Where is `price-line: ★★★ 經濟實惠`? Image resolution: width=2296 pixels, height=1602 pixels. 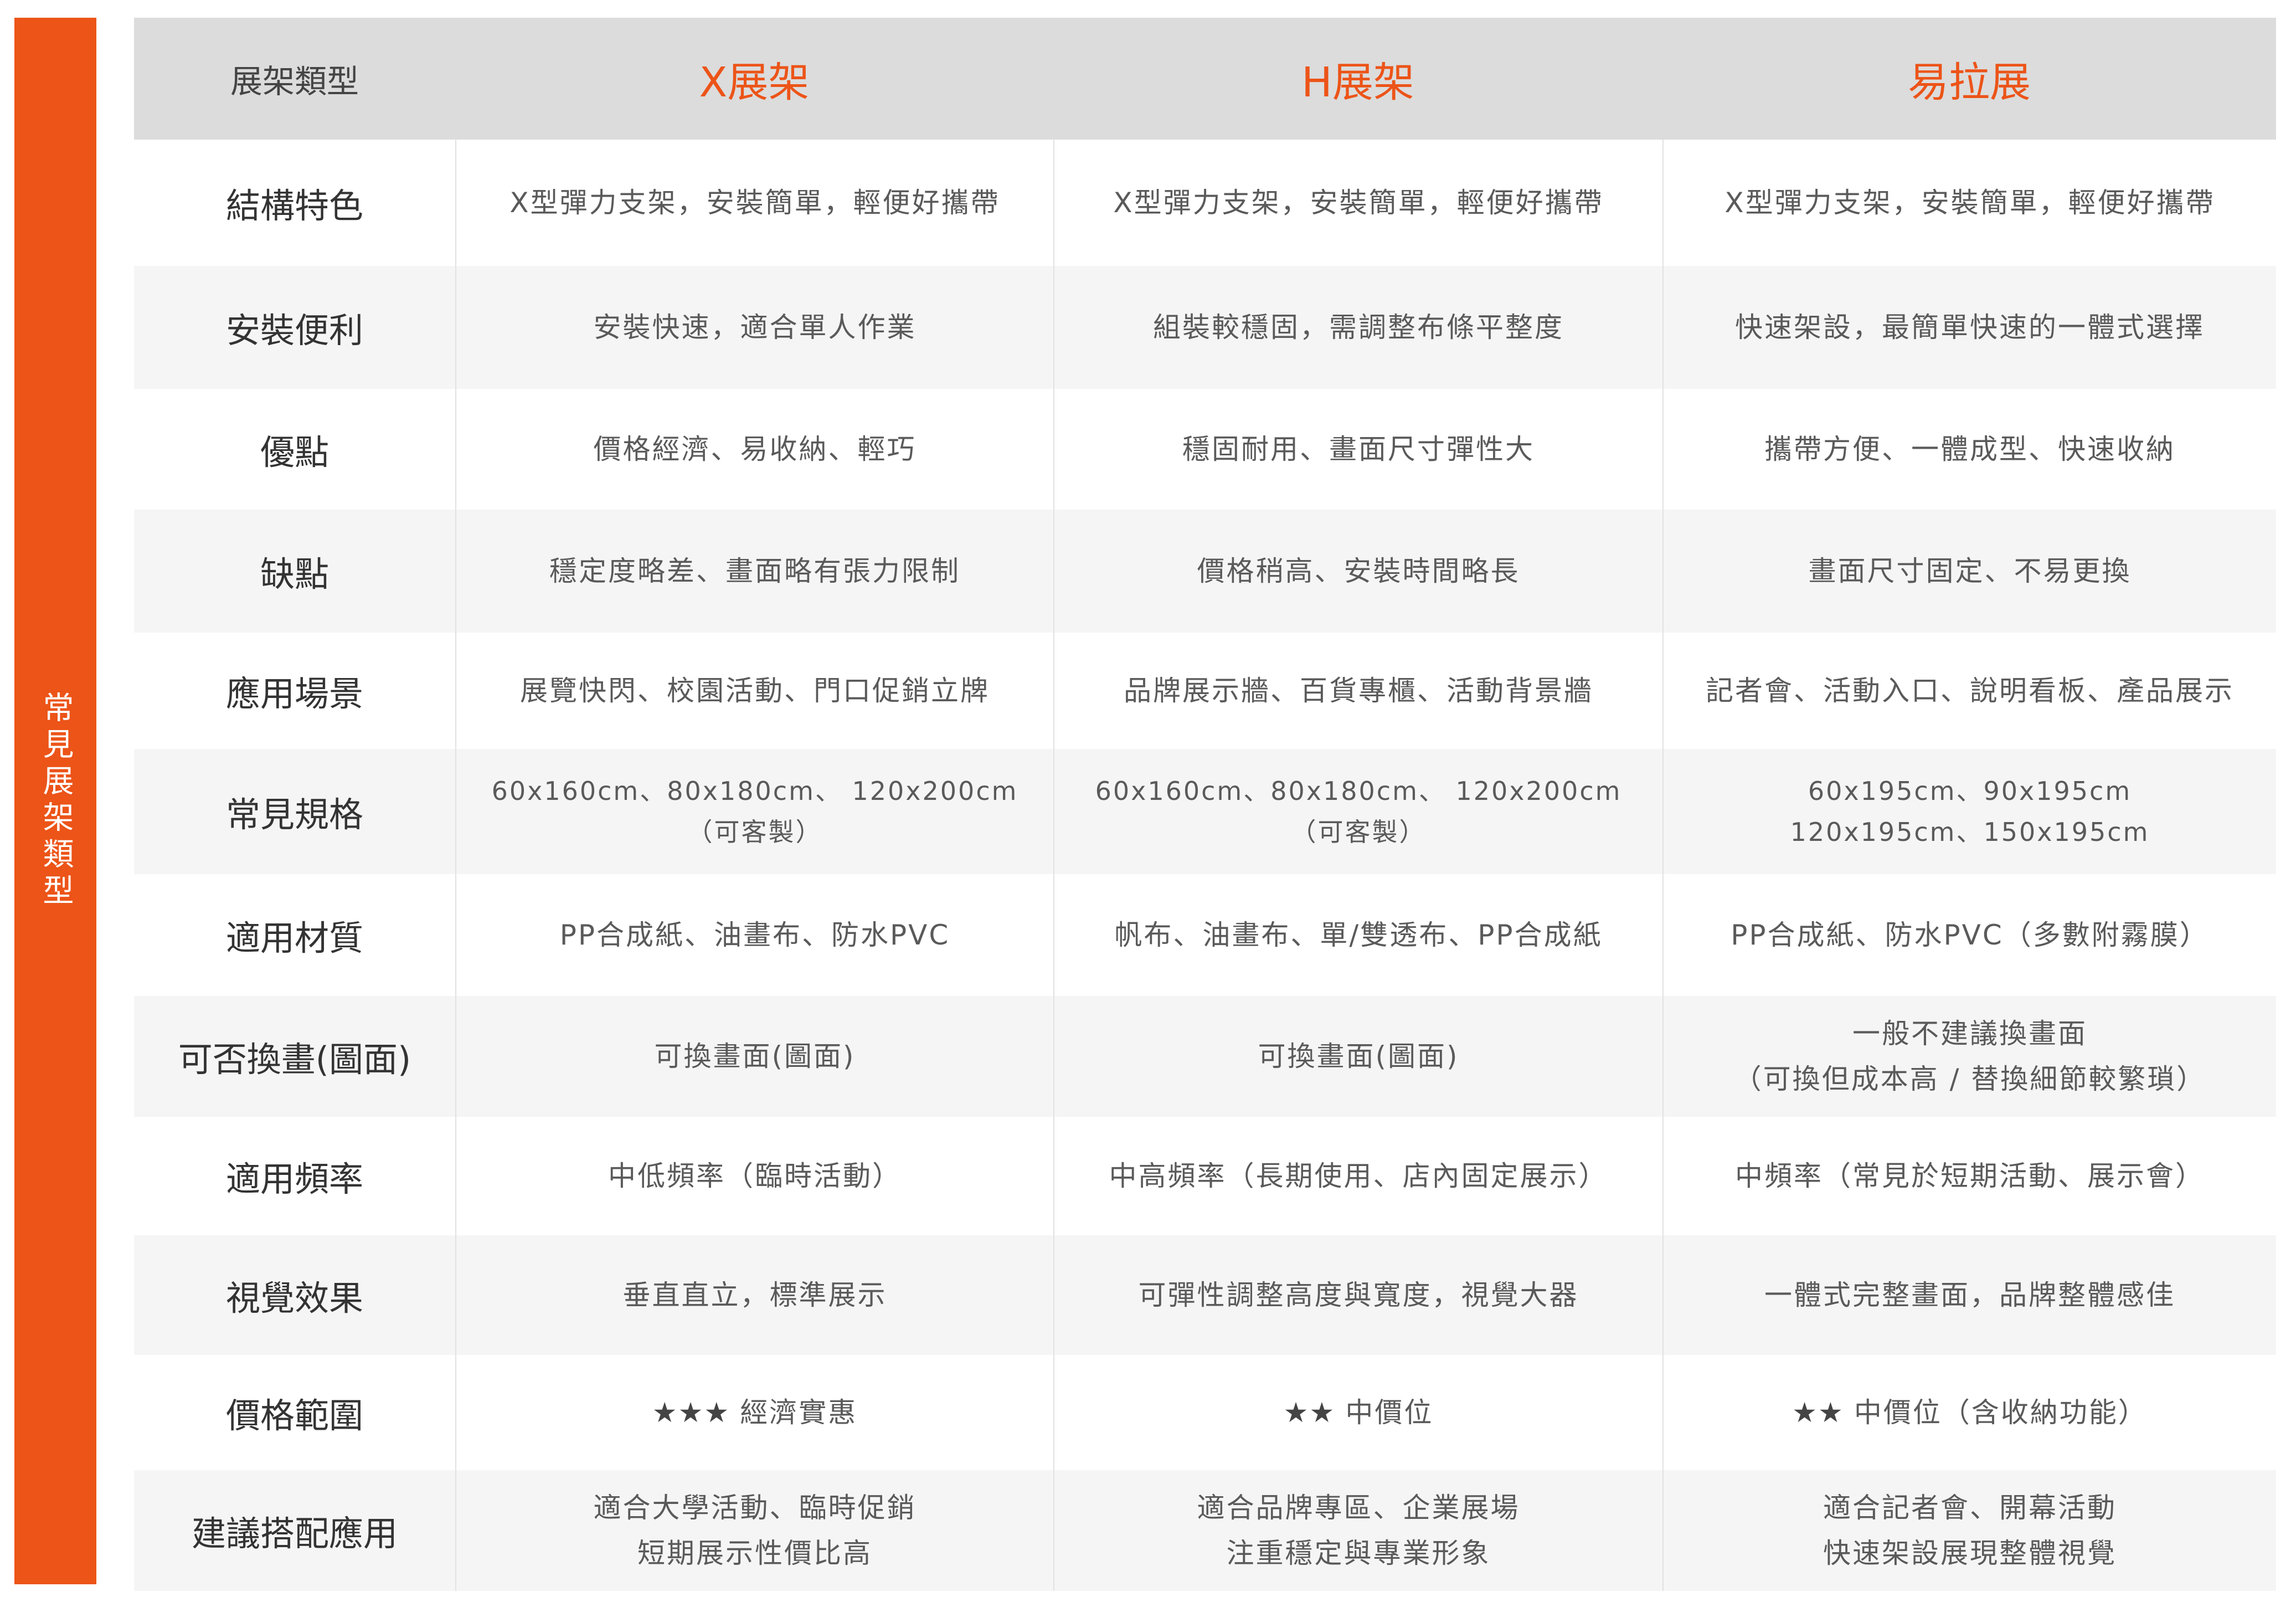
price-line: ★★★ 經濟實惠 is located at coordinates (754, 1412).